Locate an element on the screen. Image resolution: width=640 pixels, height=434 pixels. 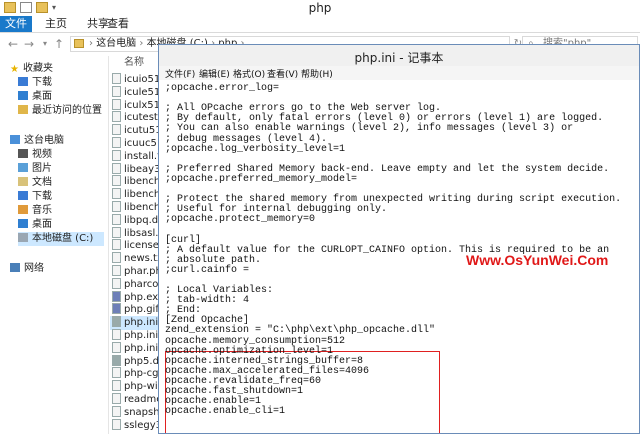
up-icon: ↑ is located at coordinates (59, 44).